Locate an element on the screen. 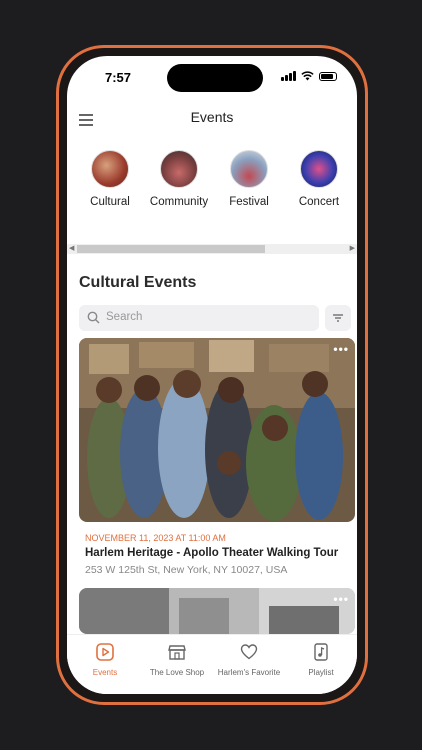 This screenshot has height=750, width=422. section-title: Cultural Events is located at coordinates (138, 282).